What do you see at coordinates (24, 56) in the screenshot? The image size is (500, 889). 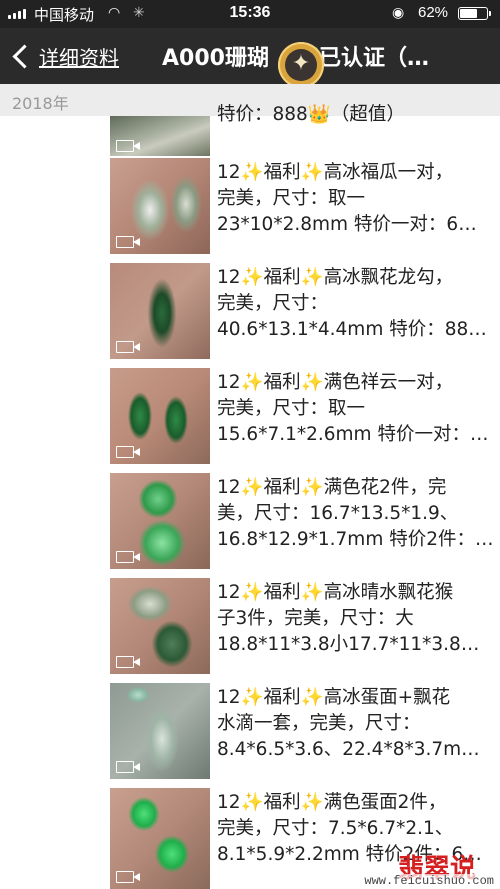 I see `chevron-left-icon` at bounding box center [24, 56].